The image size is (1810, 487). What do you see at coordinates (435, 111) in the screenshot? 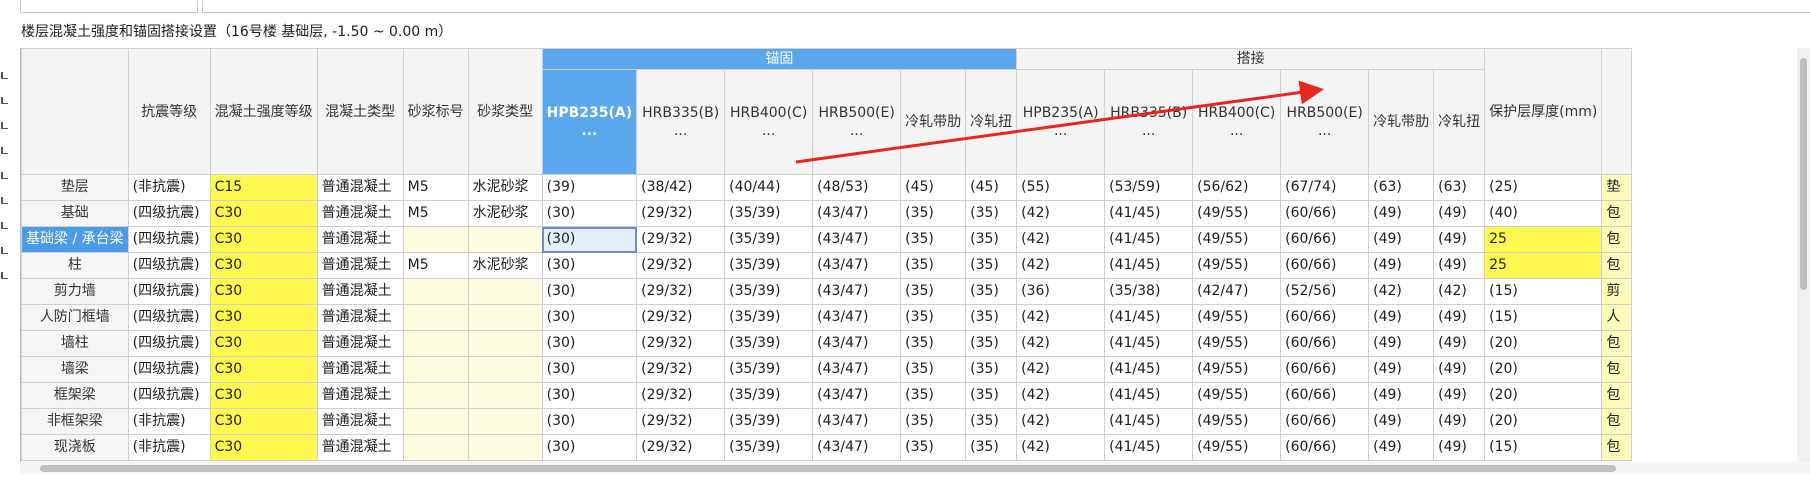
I see `col-header-mortar-grade: 砂浆标号` at bounding box center [435, 111].